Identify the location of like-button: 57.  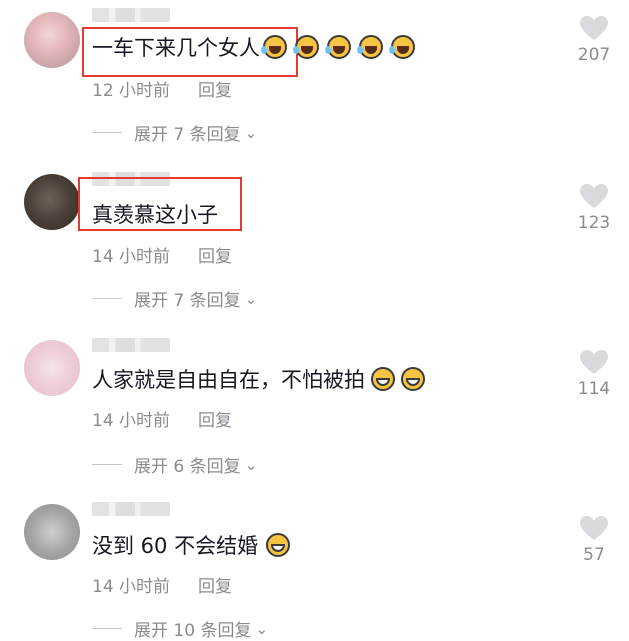
(594, 540).